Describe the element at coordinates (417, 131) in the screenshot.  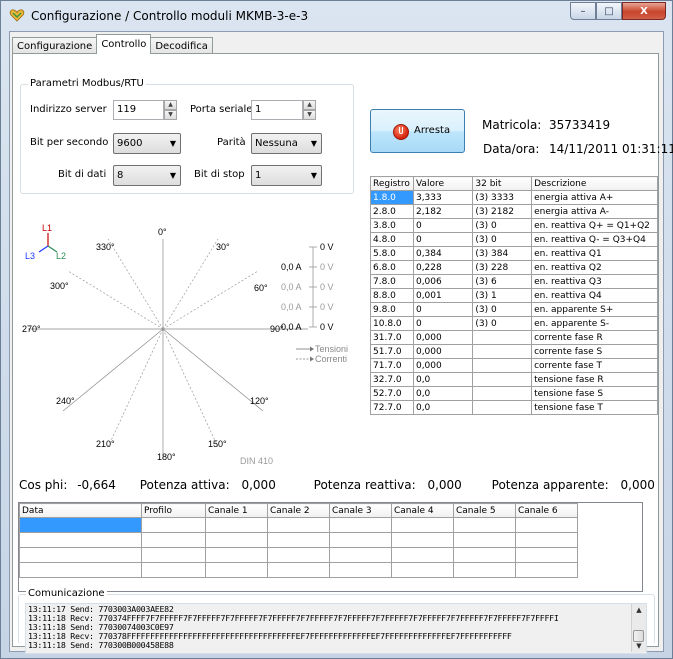
I see `stop-button: Arresta` at that location.